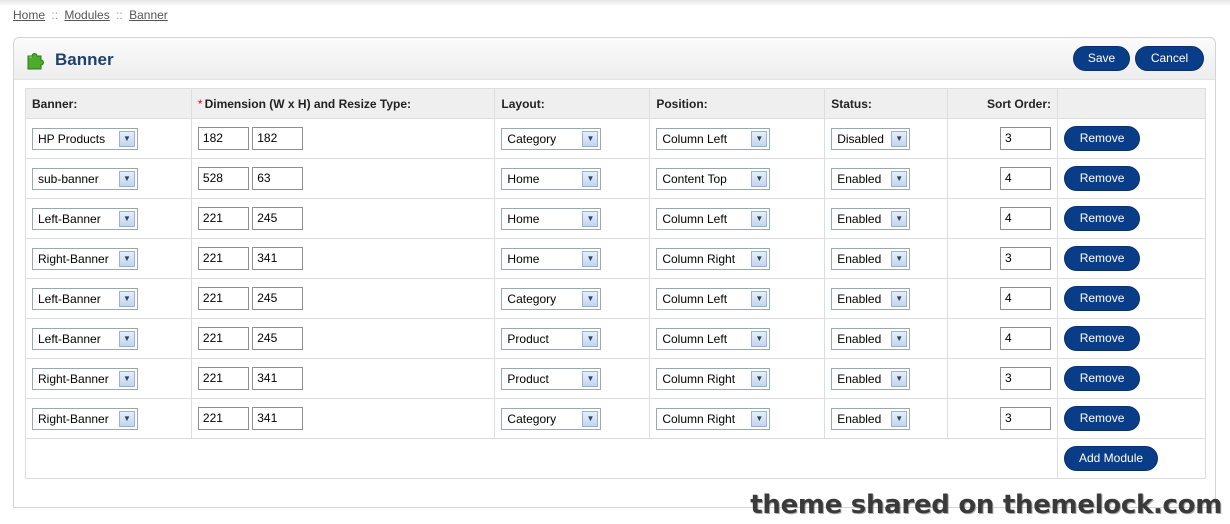  What do you see at coordinates (69, 298) in the screenshot?
I see `banner-select-value: Left-Banner` at bounding box center [69, 298].